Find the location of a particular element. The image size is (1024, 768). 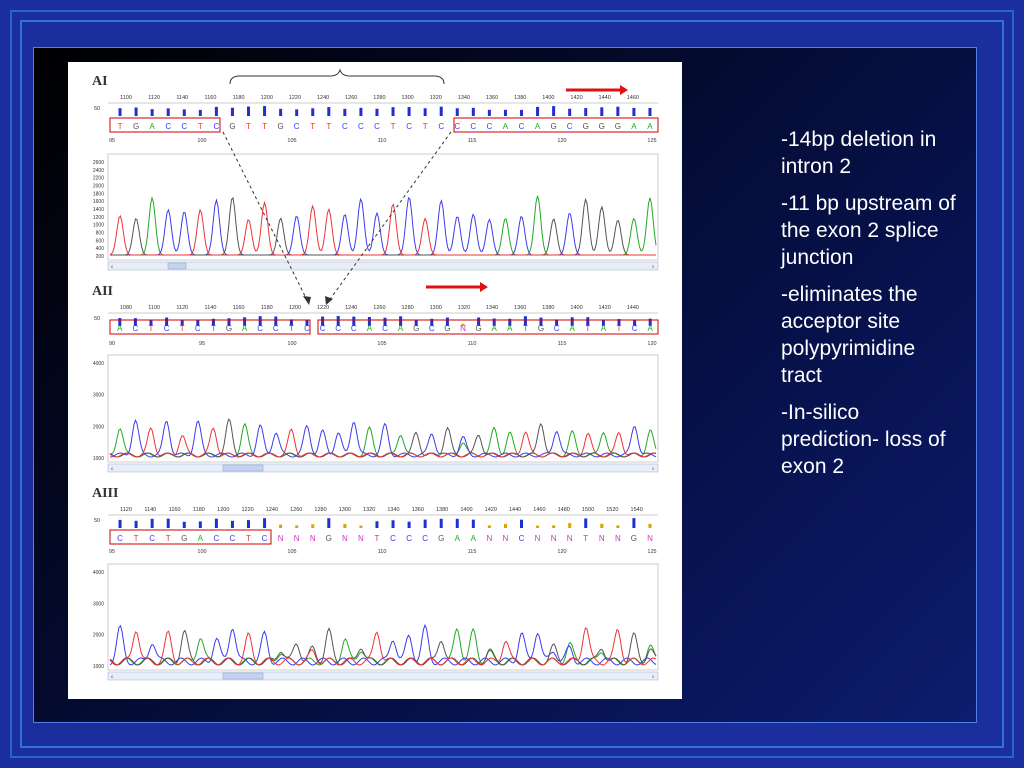

ruler-tick-label: 1520 is located at coordinates (612, 510).